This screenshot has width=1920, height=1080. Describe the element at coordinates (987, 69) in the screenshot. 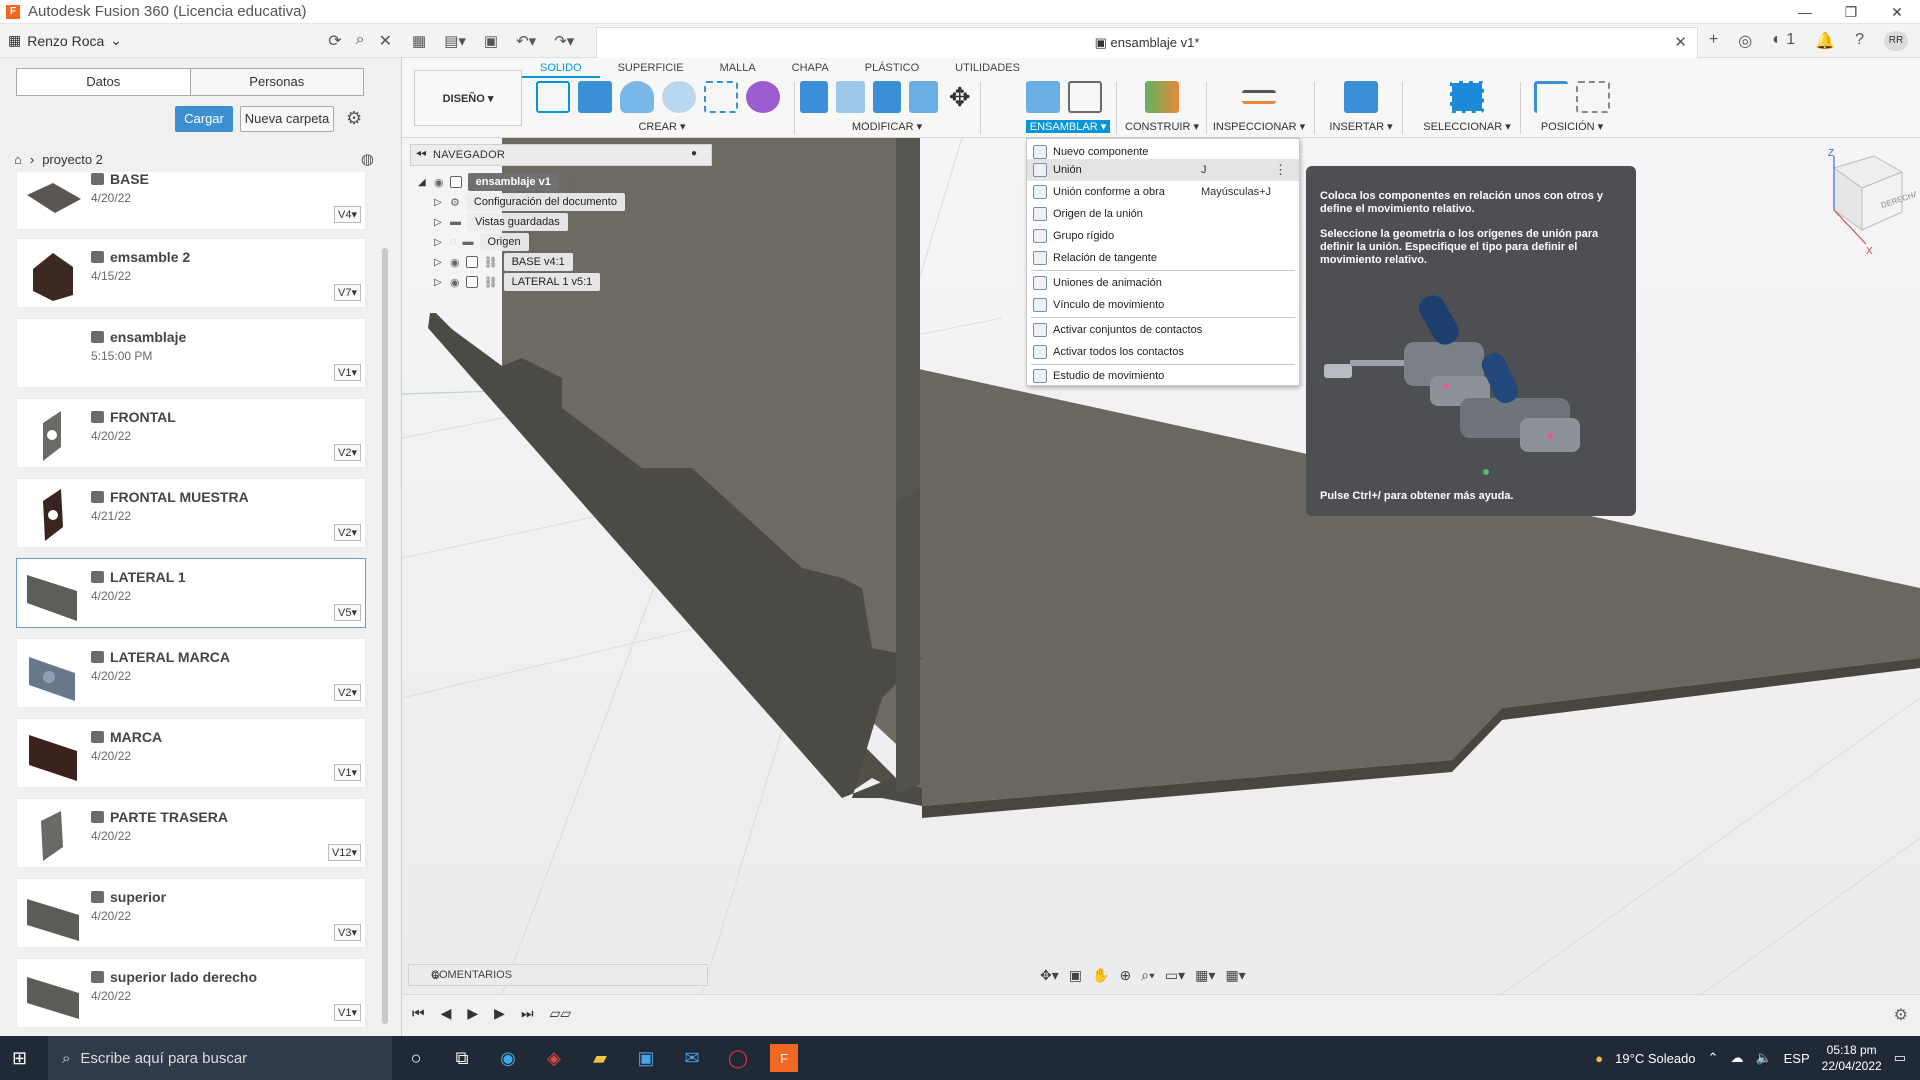

I see `tab-utilidades: UTILIDADES` at that location.